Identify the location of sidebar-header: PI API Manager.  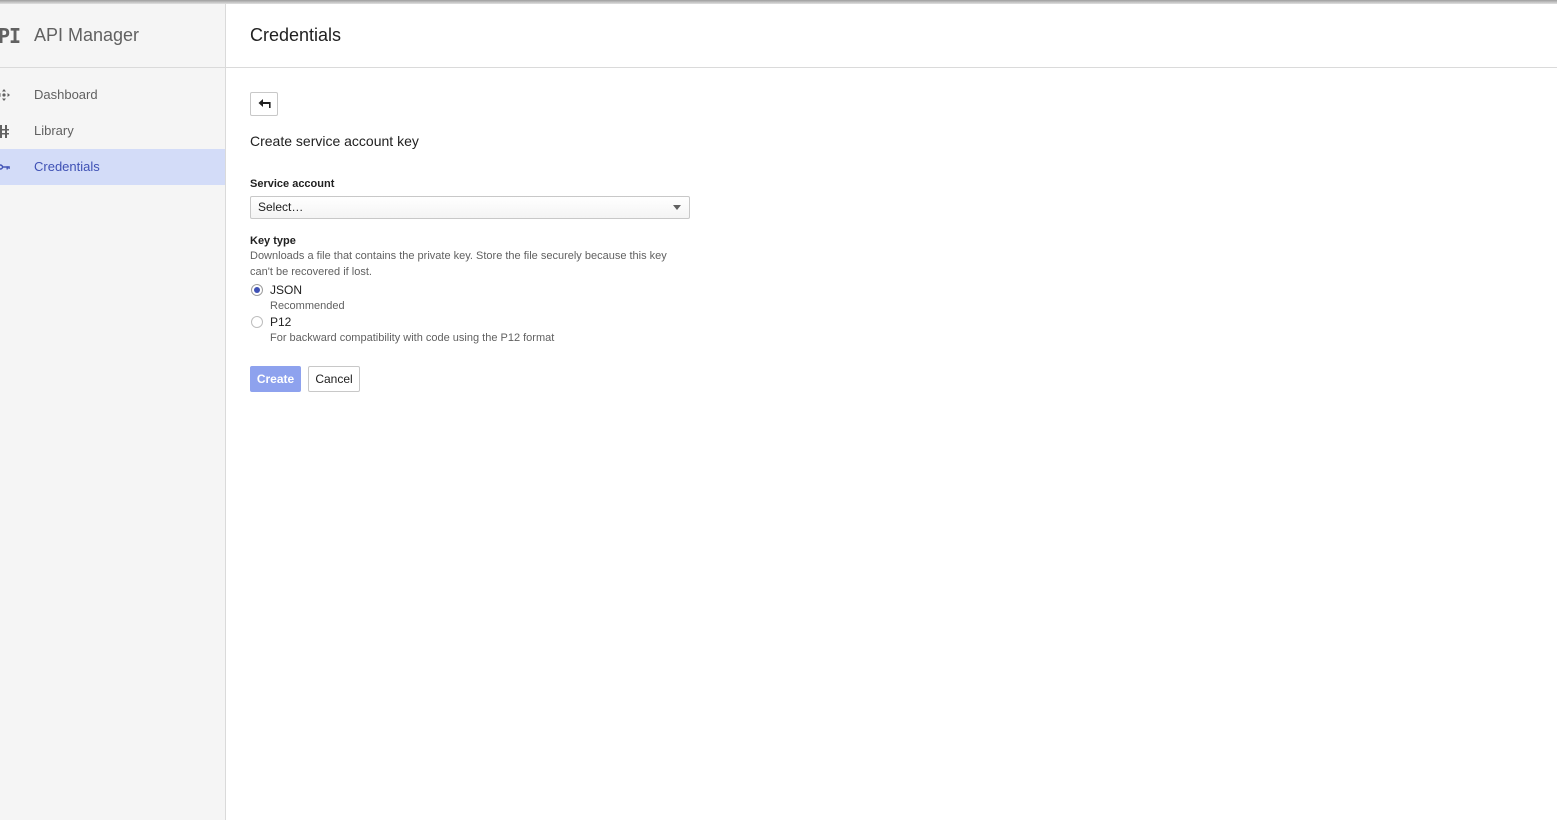
(112, 36).